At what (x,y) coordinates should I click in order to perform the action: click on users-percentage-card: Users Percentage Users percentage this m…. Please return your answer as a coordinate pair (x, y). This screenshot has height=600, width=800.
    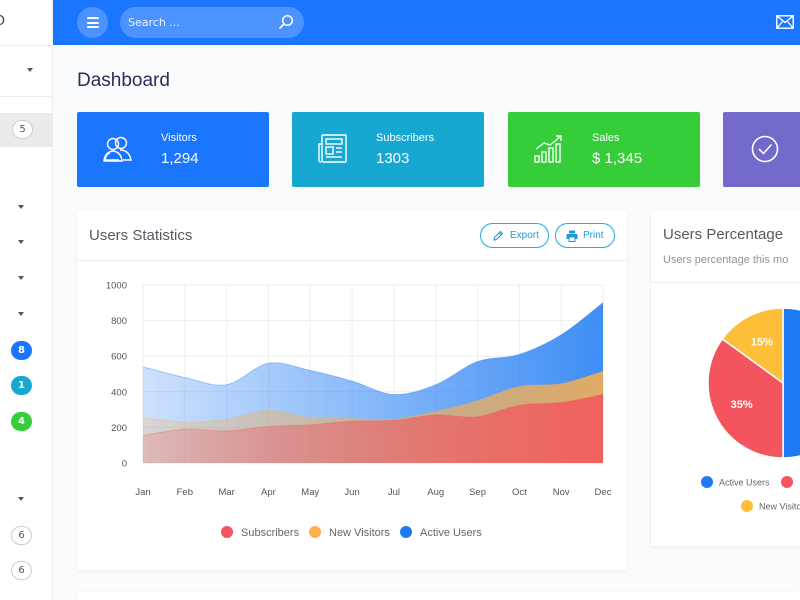
    Looking at the image, I should click on (725, 378).